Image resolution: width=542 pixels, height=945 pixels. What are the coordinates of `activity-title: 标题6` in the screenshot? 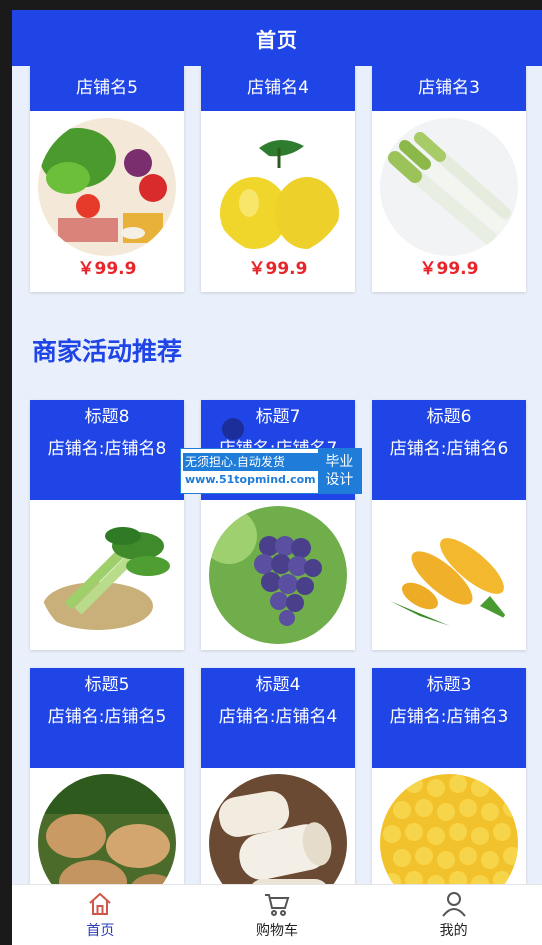 It's located at (449, 417).